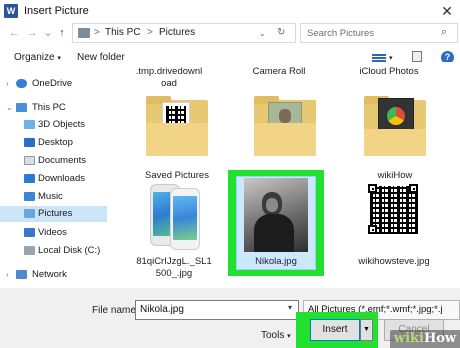 This screenshot has width=460, height=348. I want to click on insert-button: Insert, so click(335, 330).